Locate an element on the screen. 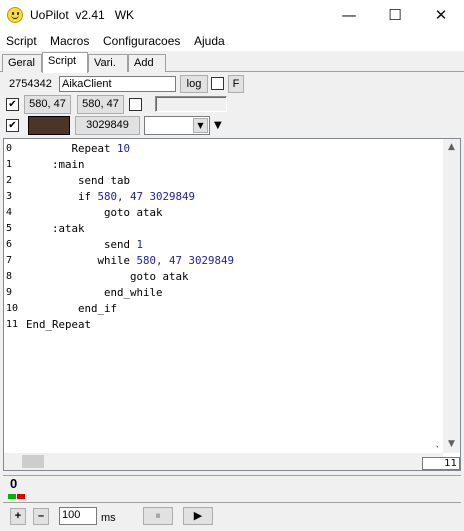  coords-button-1: 580, 47 is located at coordinates (47, 104).